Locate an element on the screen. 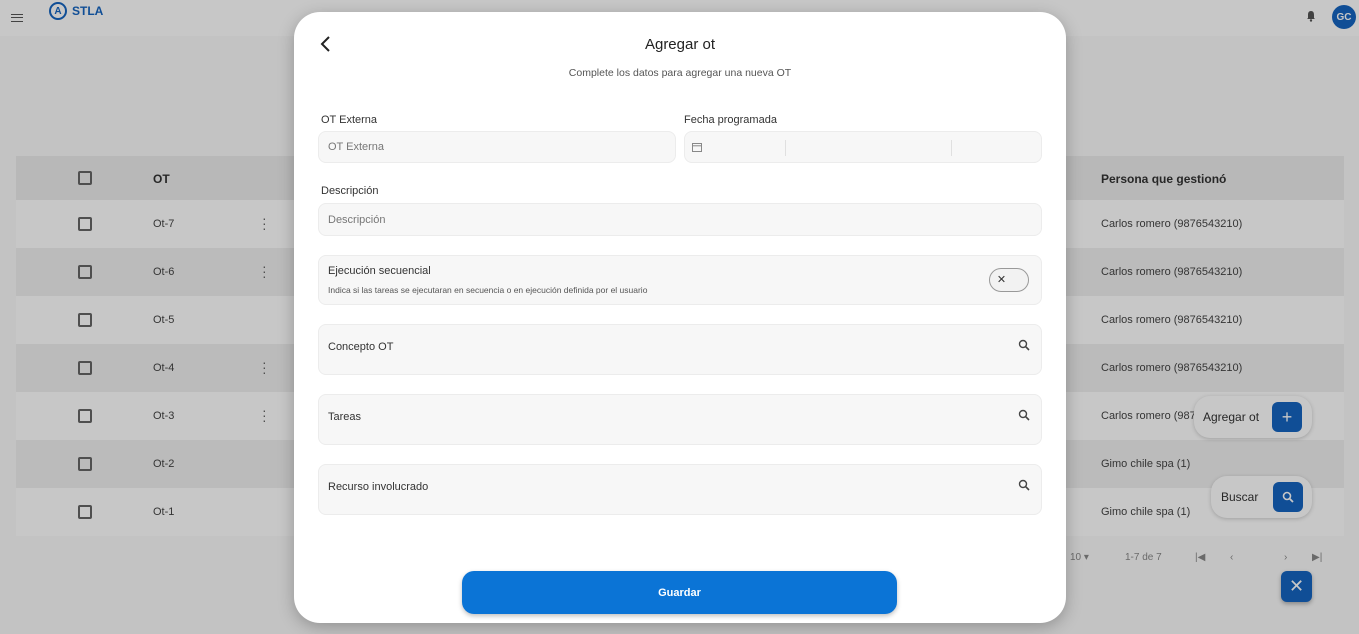  descripcion-label: Descripción is located at coordinates (350, 191).